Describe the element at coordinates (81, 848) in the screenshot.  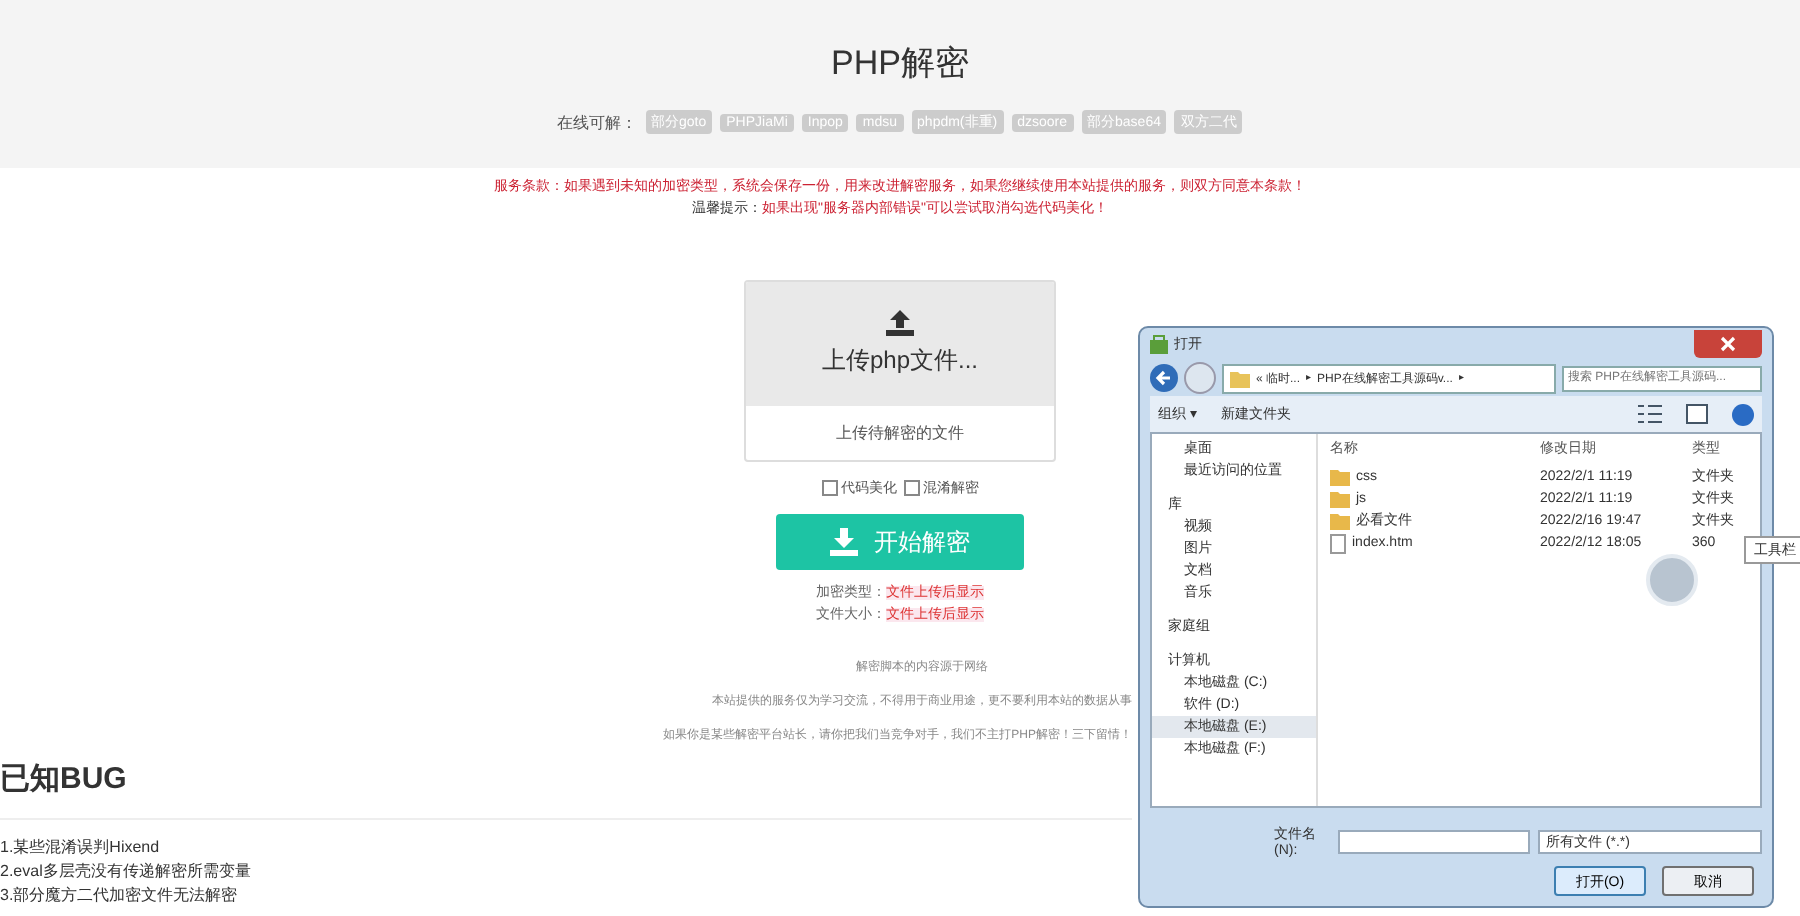
I see `bug-item: 1.某些混淆误判Hixend` at that location.